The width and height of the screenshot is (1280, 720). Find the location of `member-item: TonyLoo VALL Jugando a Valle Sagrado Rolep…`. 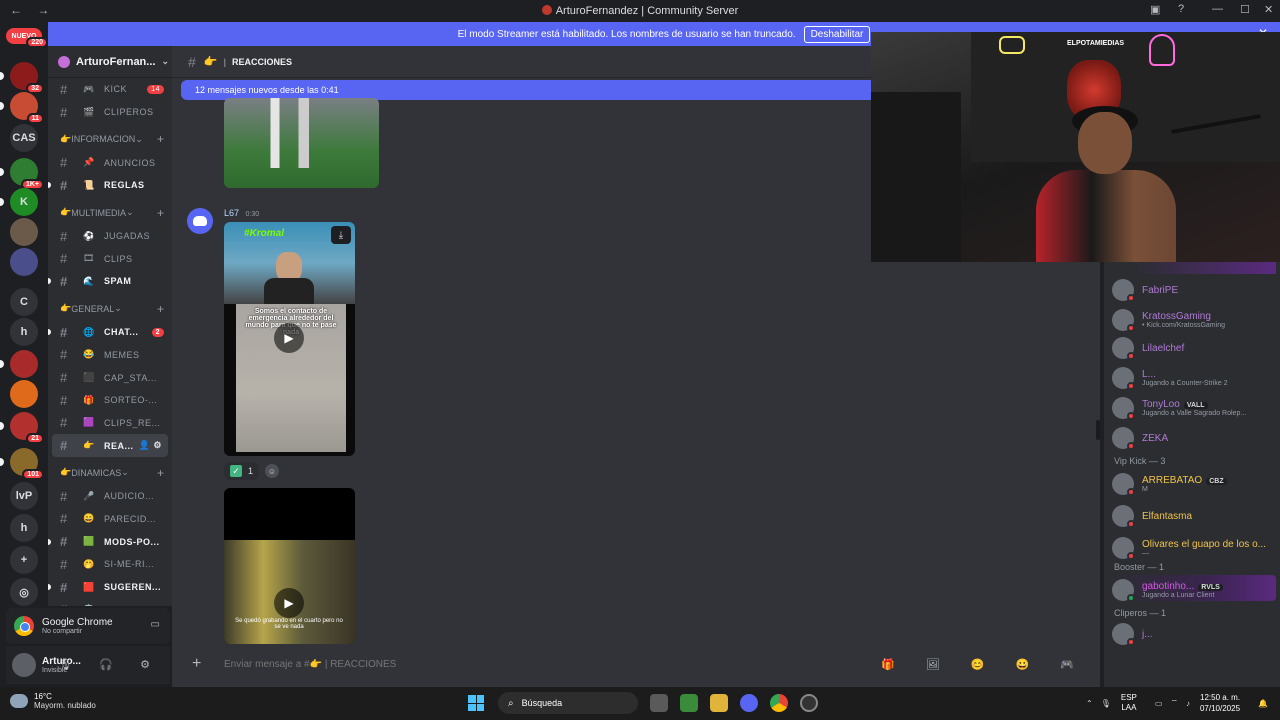

member-item: TonyLoo VALL Jugando a Valle Sagrado Rolep… is located at coordinates (1179, 408).